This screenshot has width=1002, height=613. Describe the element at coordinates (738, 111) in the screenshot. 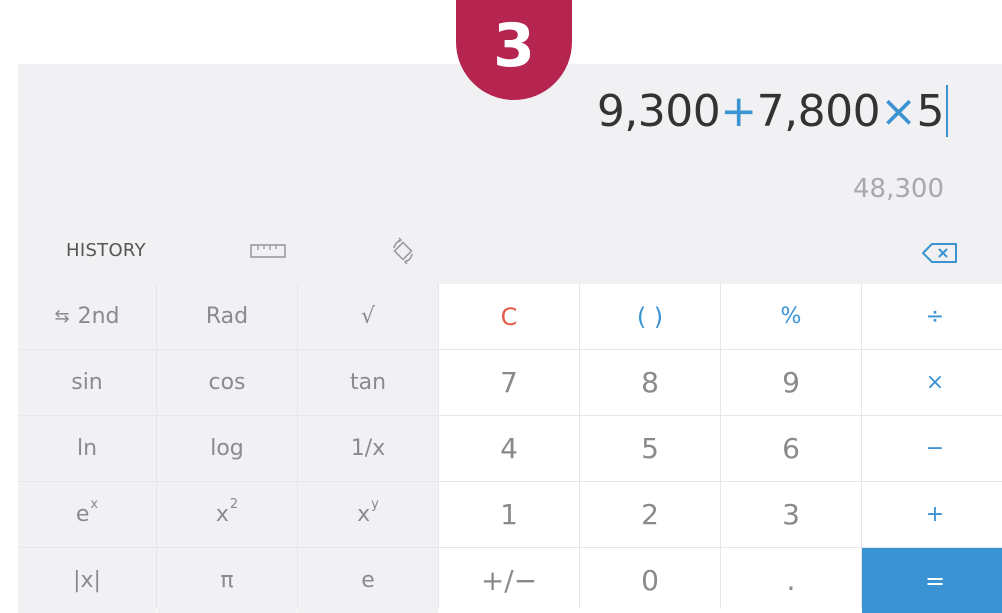

I see `expression-operator: +` at that location.